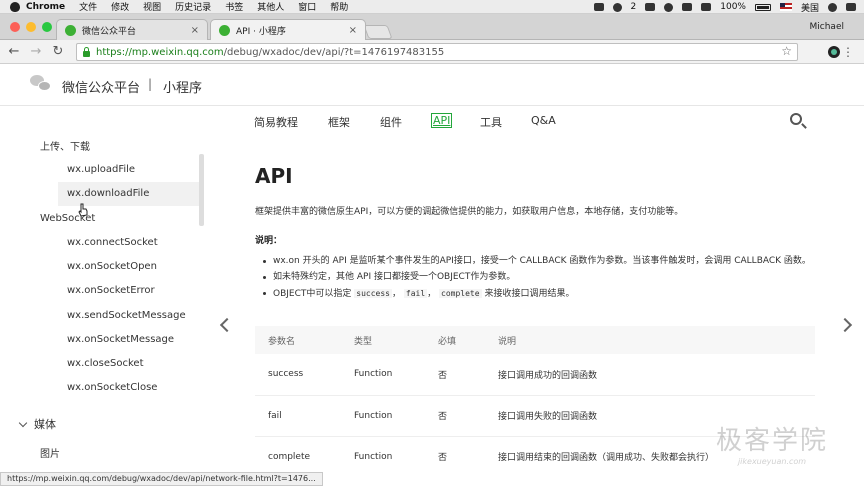 Image resolution: width=864 pixels, height=486 pixels. I want to click on minimize-window-icon, so click(31, 27).